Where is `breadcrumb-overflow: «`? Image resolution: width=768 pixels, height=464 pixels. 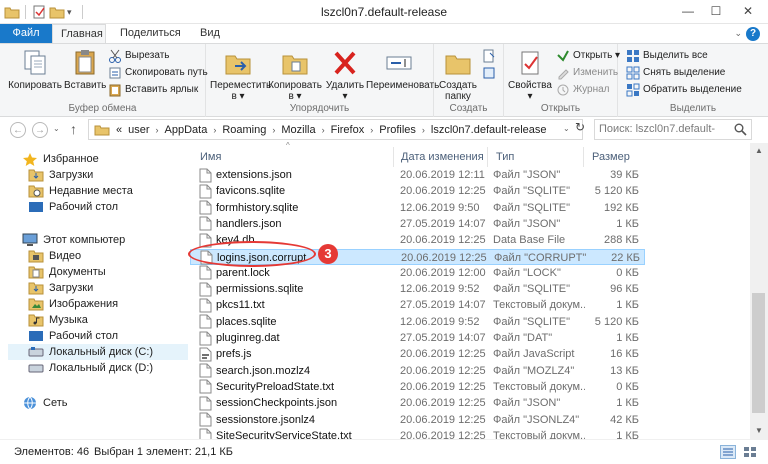 breadcrumb-overflow: « is located at coordinates (119, 130).